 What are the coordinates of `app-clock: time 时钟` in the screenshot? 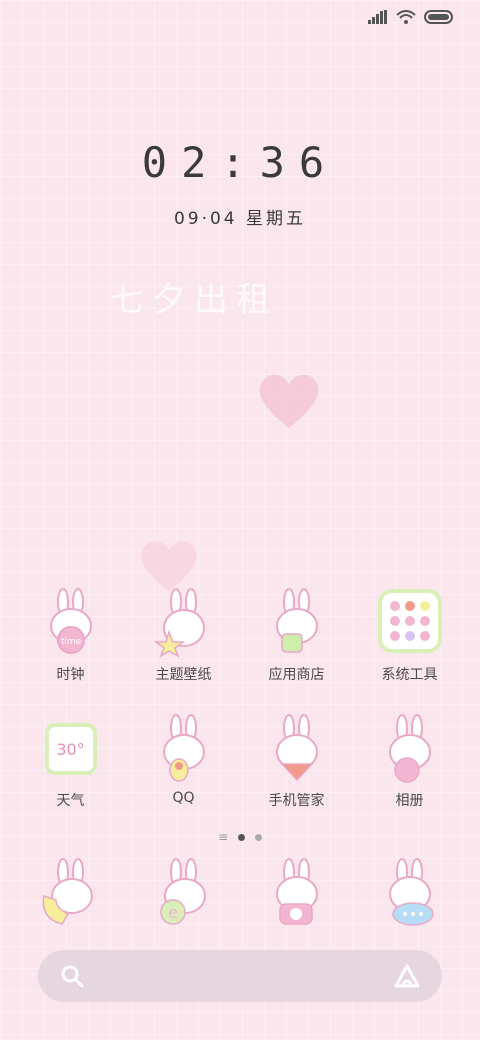 It's located at (71, 636).